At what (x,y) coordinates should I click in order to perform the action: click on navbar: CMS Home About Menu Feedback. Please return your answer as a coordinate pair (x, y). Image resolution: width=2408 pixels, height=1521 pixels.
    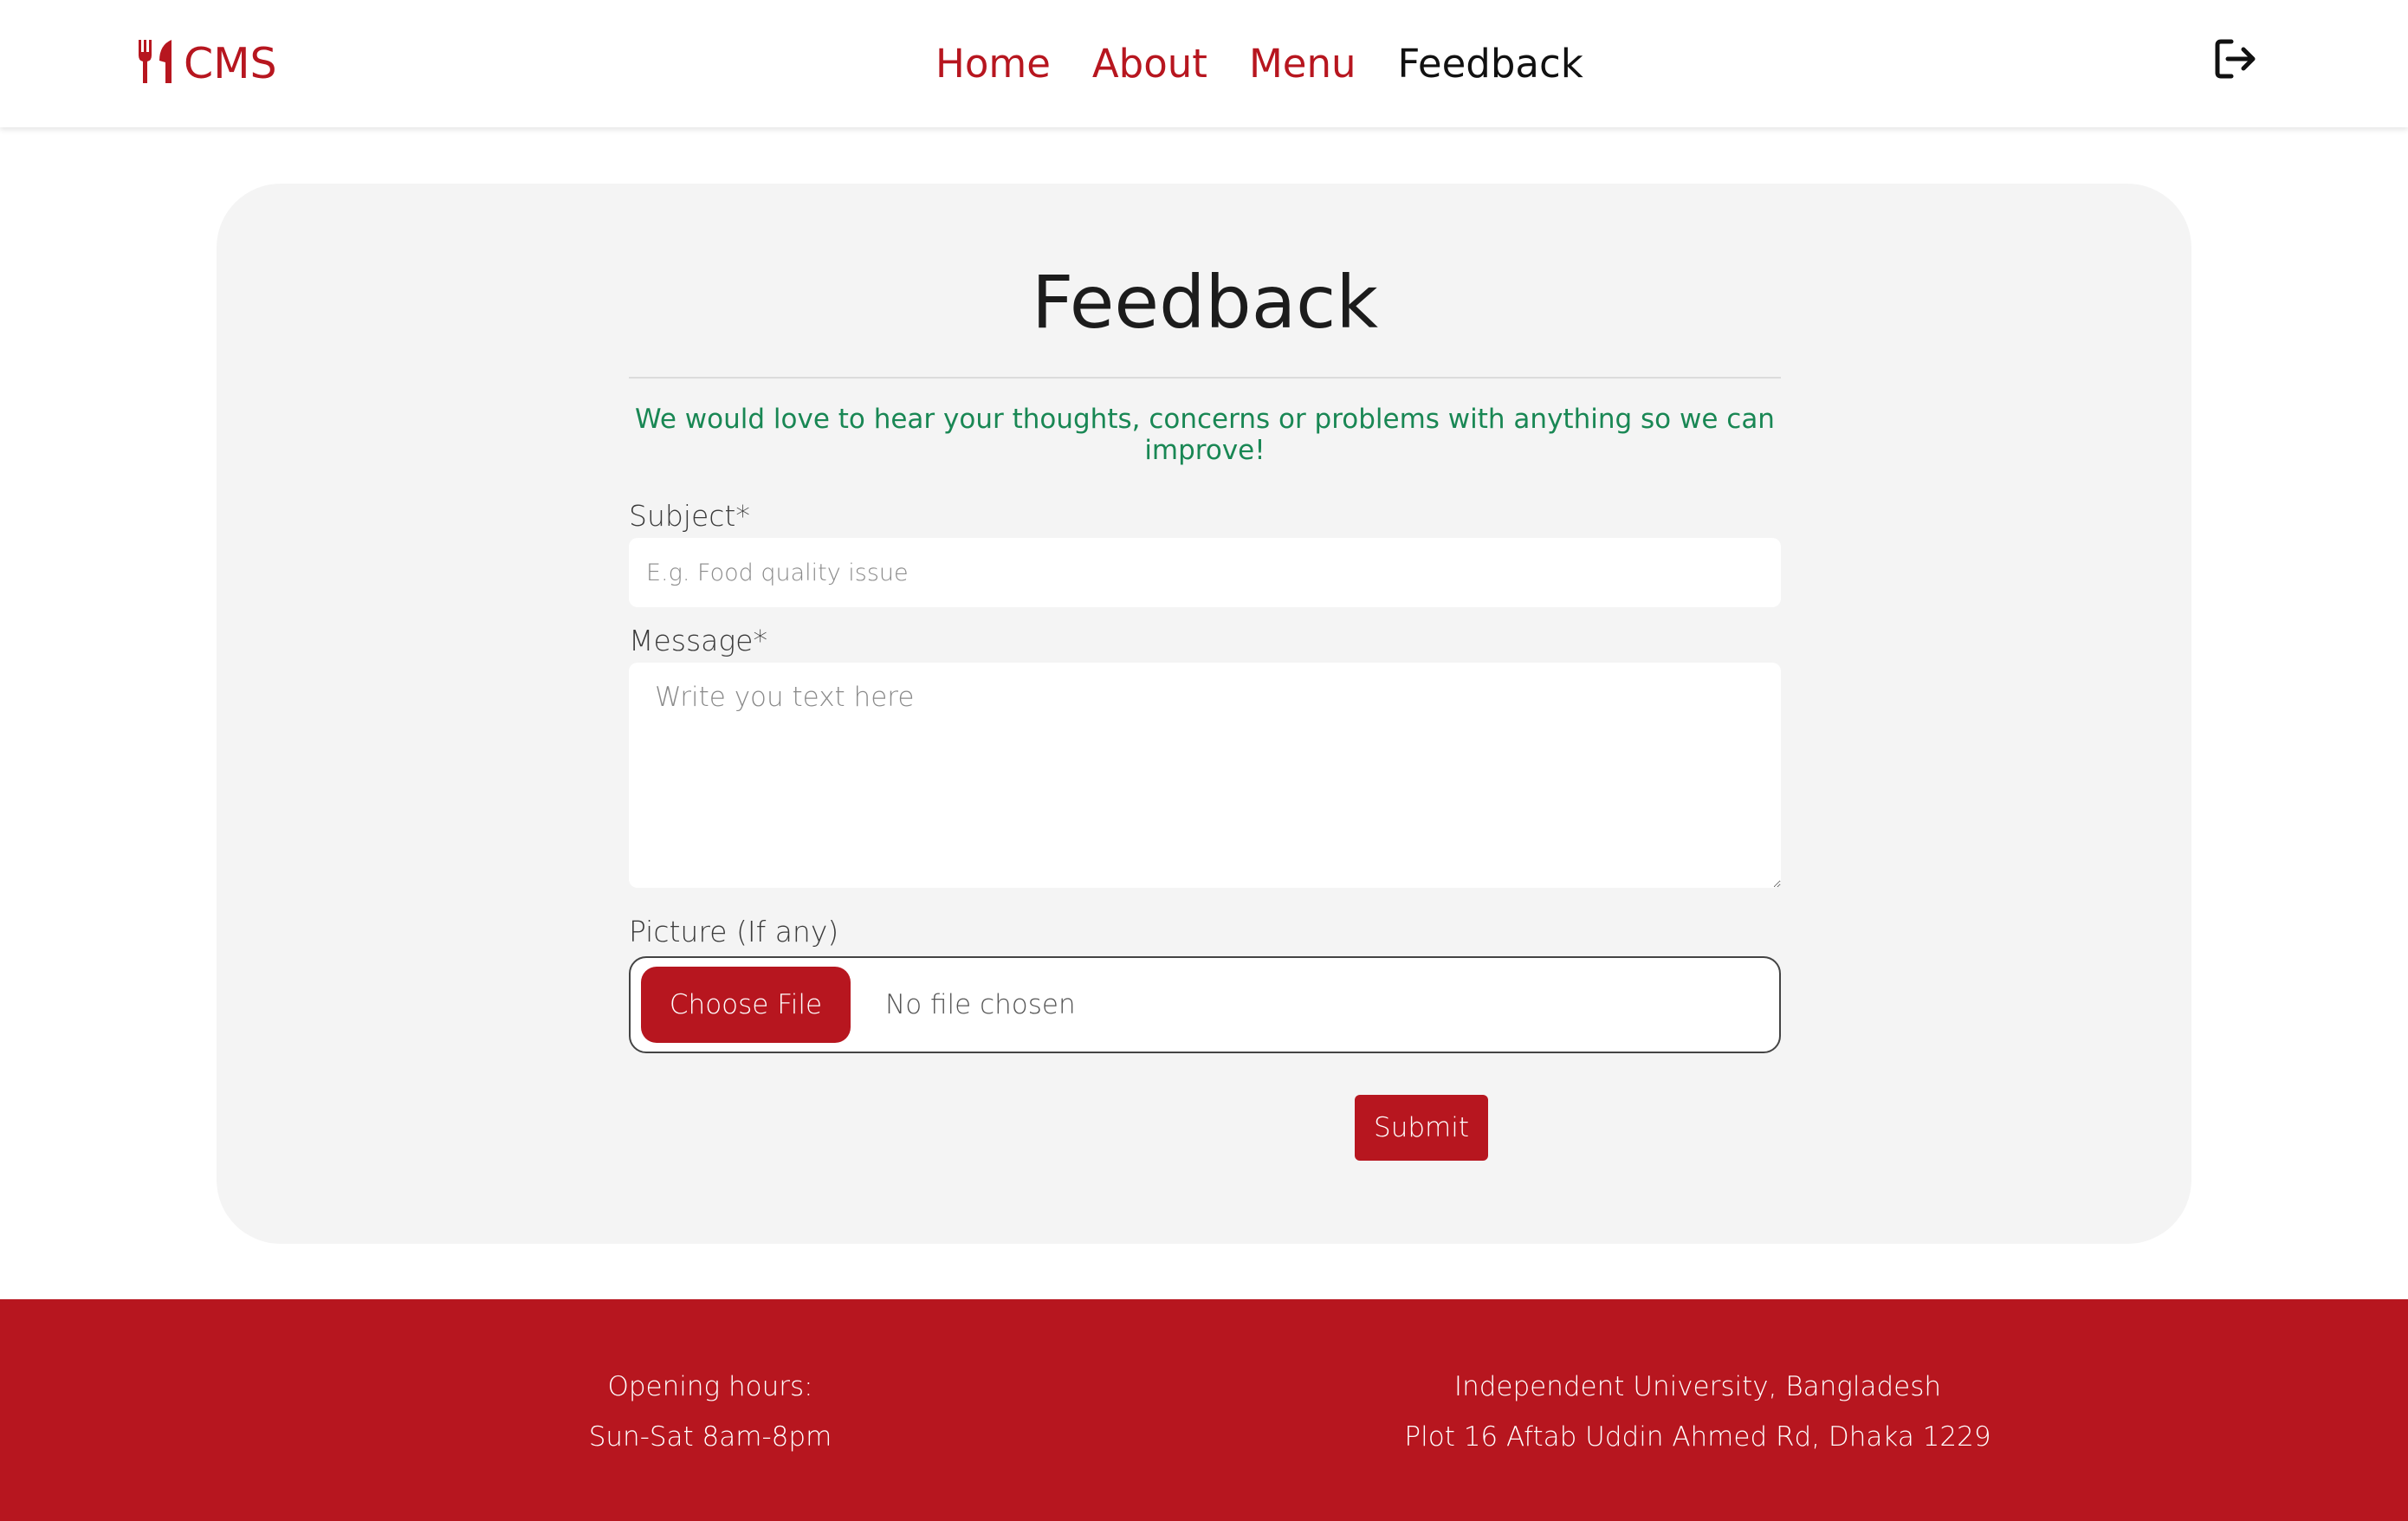
    Looking at the image, I should click on (1204, 64).